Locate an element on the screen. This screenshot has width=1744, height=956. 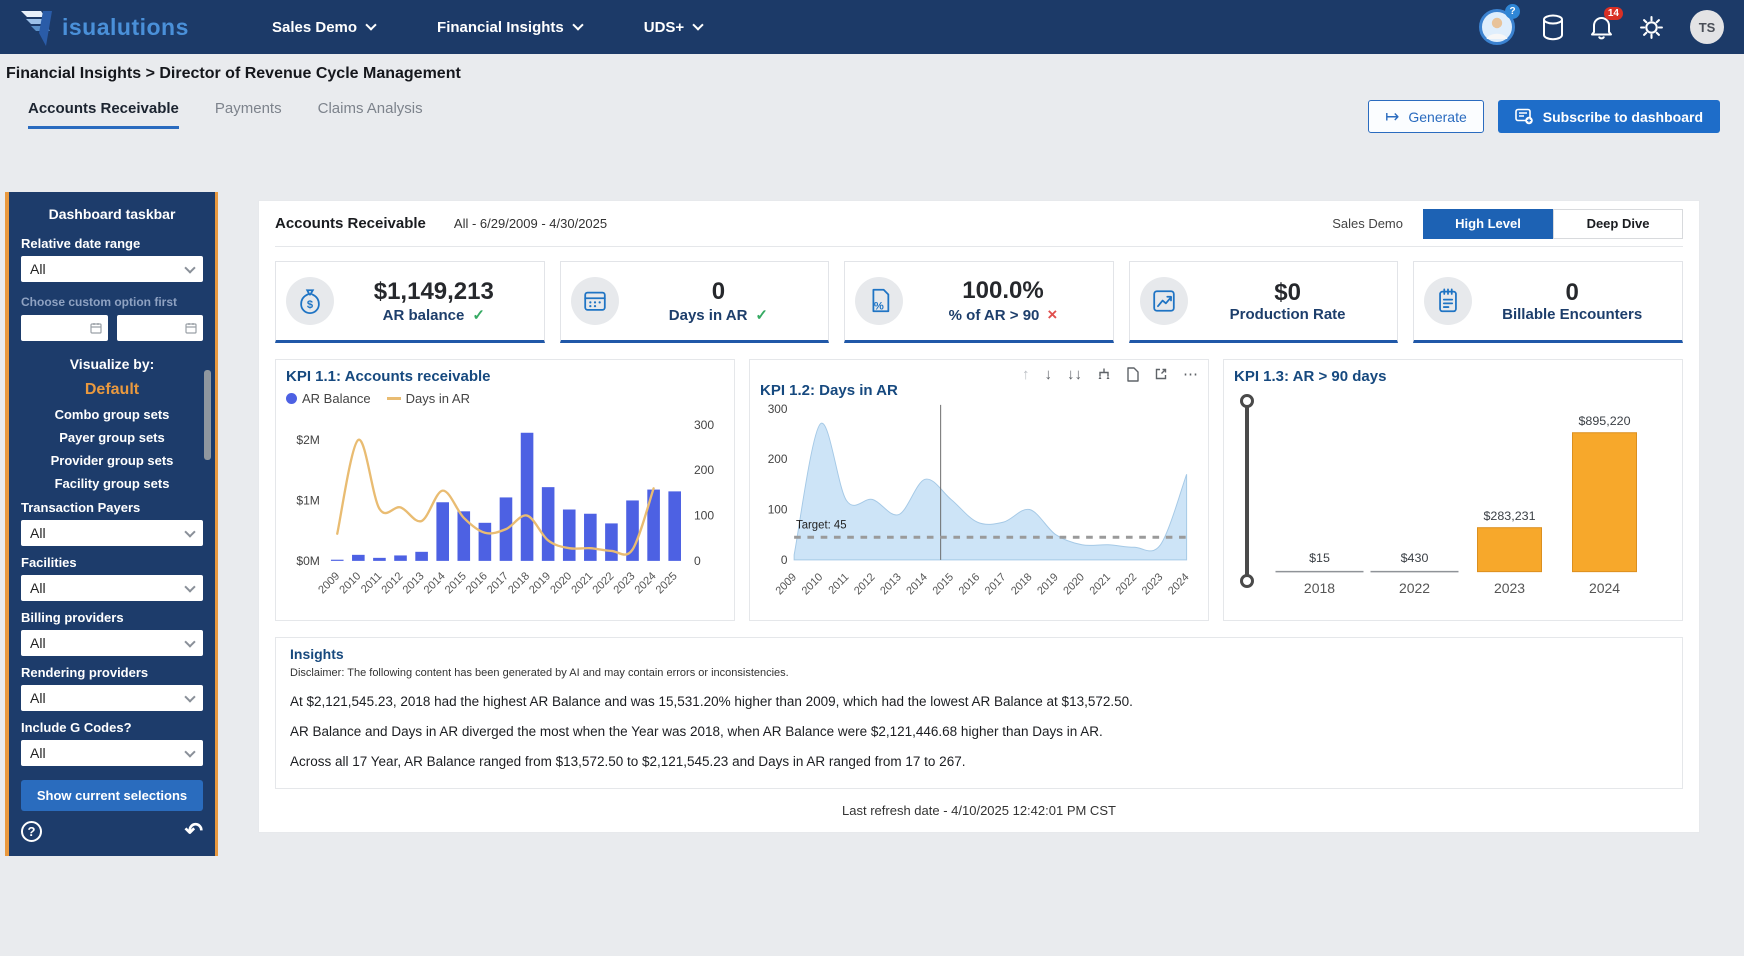
brand-logo: isualutions is located at coordinates (115, 27).